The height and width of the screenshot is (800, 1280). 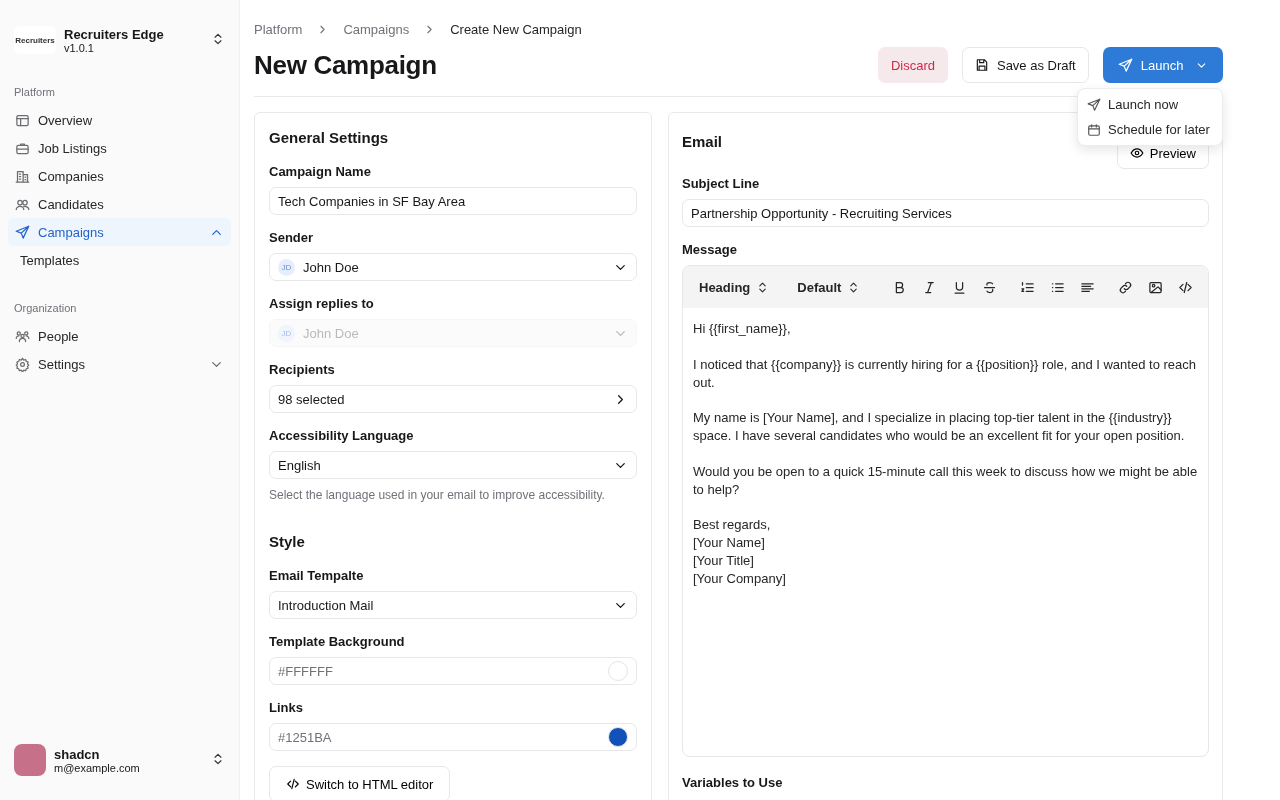 What do you see at coordinates (981, 65) in the screenshot?
I see `save-icon` at bounding box center [981, 65].